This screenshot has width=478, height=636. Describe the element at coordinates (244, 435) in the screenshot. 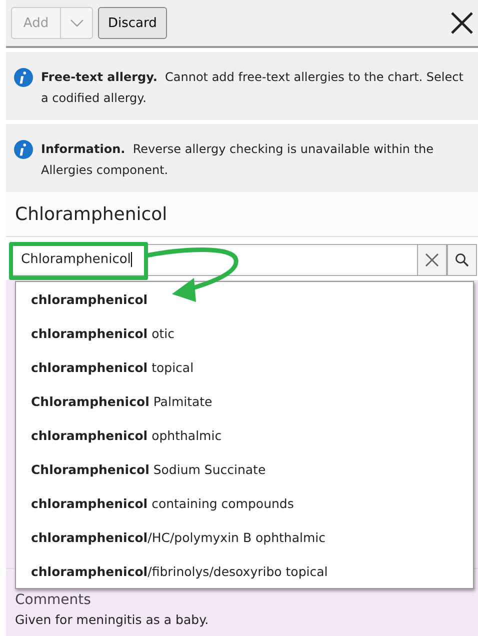

I see `suggestion-item: chloramphenicol ophthalmic` at that location.